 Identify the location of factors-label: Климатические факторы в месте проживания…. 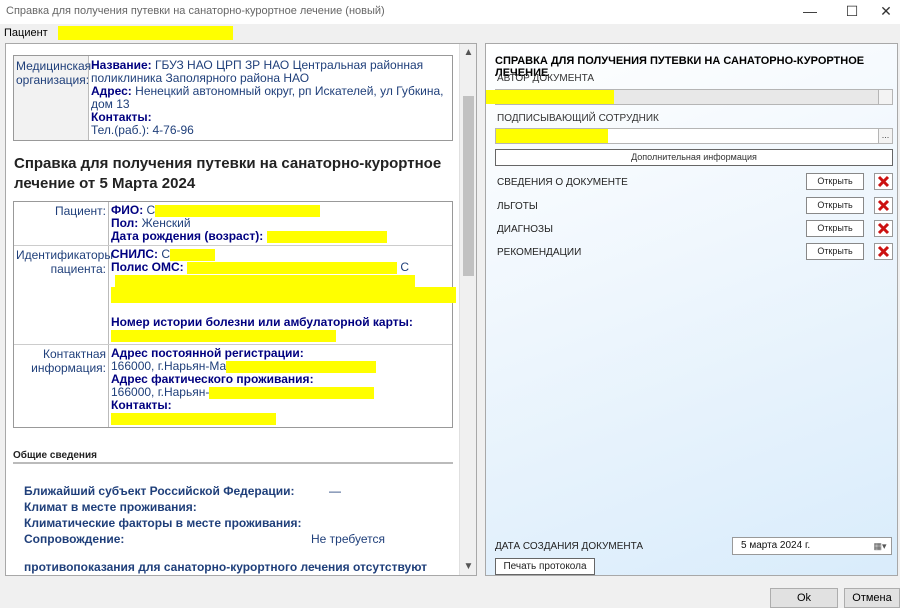
(163, 523).